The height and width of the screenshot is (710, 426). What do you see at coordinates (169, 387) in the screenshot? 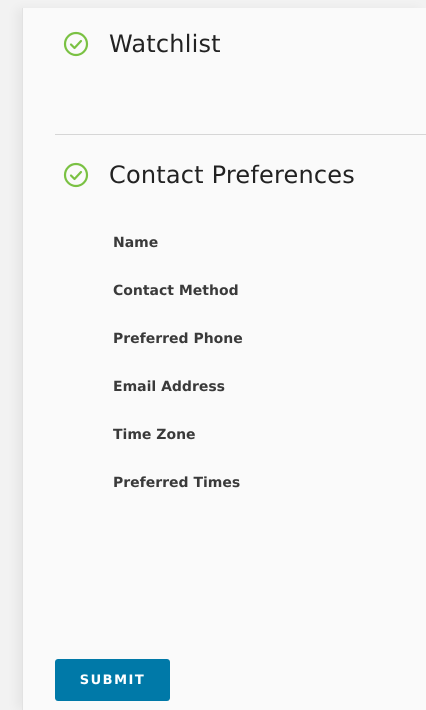
I see `field-label: Email Address` at bounding box center [169, 387].